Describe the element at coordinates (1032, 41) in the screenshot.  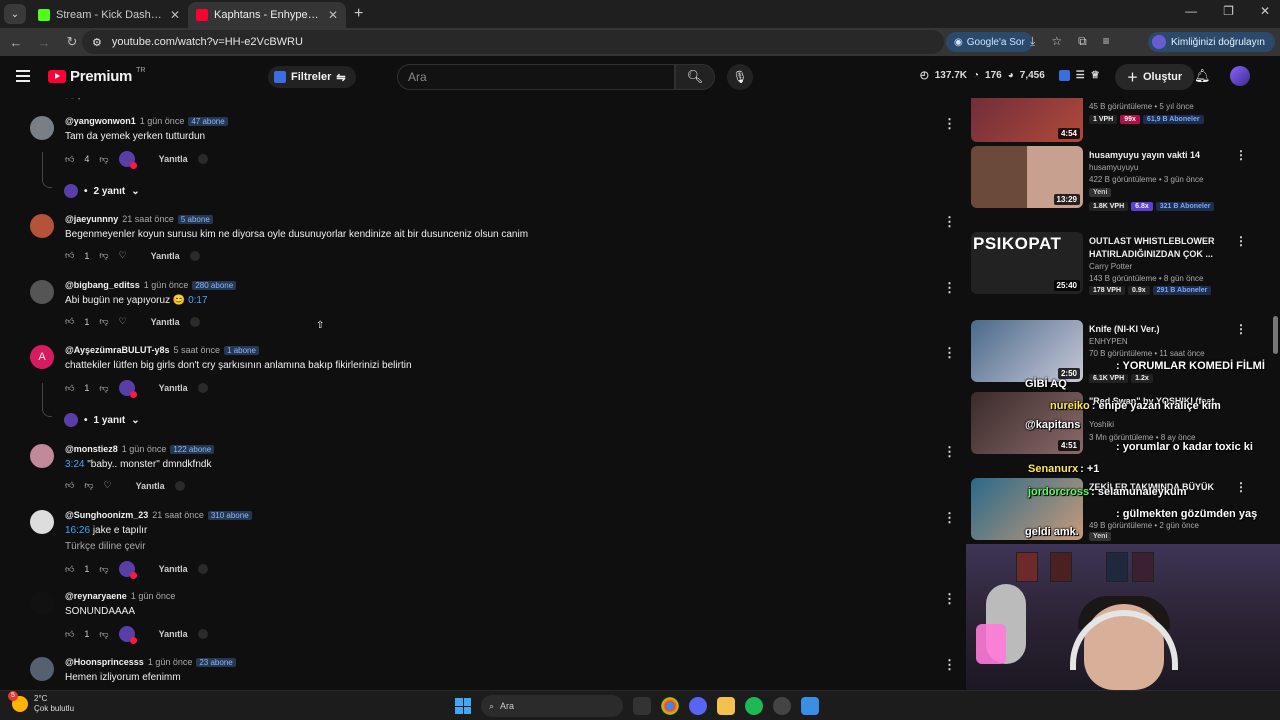
I see `install-icon: ⤓` at that location.